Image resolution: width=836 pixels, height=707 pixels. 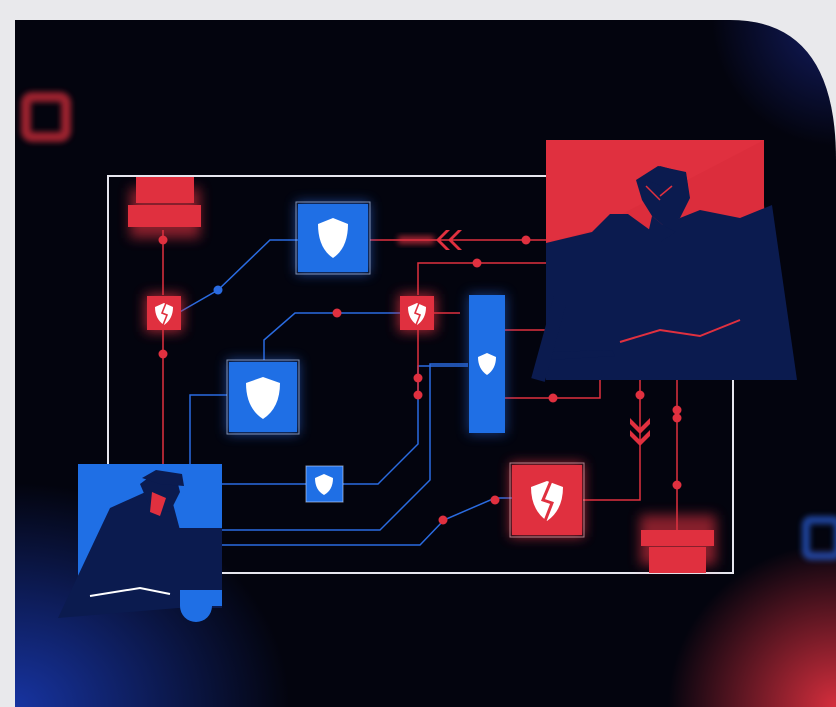 What do you see at coordinates (140, 543) in the screenshot?
I see `user-figure-icon` at bounding box center [140, 543].